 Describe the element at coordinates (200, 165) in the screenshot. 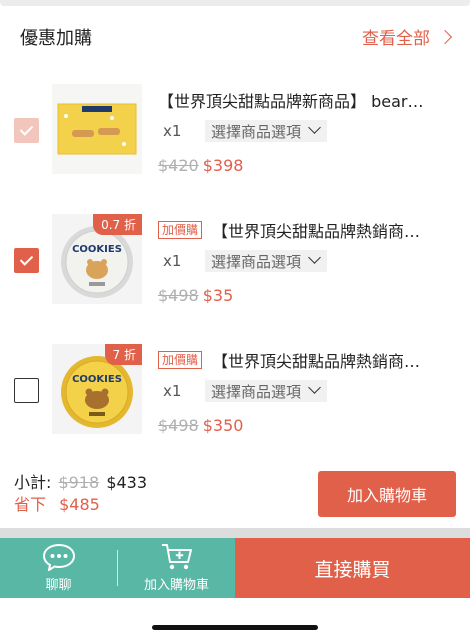

I see `item-price: $420 $398` at that location.